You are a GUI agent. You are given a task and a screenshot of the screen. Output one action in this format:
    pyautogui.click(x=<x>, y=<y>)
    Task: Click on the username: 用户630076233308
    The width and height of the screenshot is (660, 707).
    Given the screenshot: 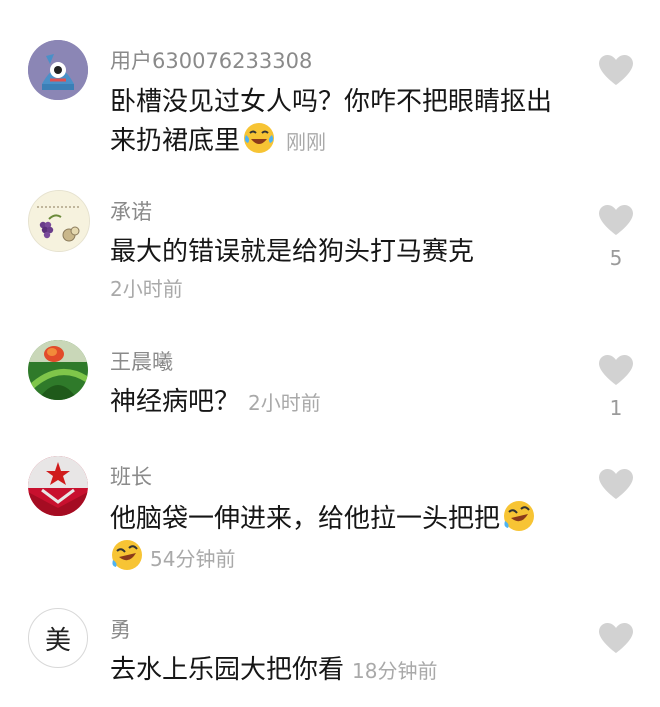 What is the action you would take?
    pyautogui.click(x=211, y=60)
    